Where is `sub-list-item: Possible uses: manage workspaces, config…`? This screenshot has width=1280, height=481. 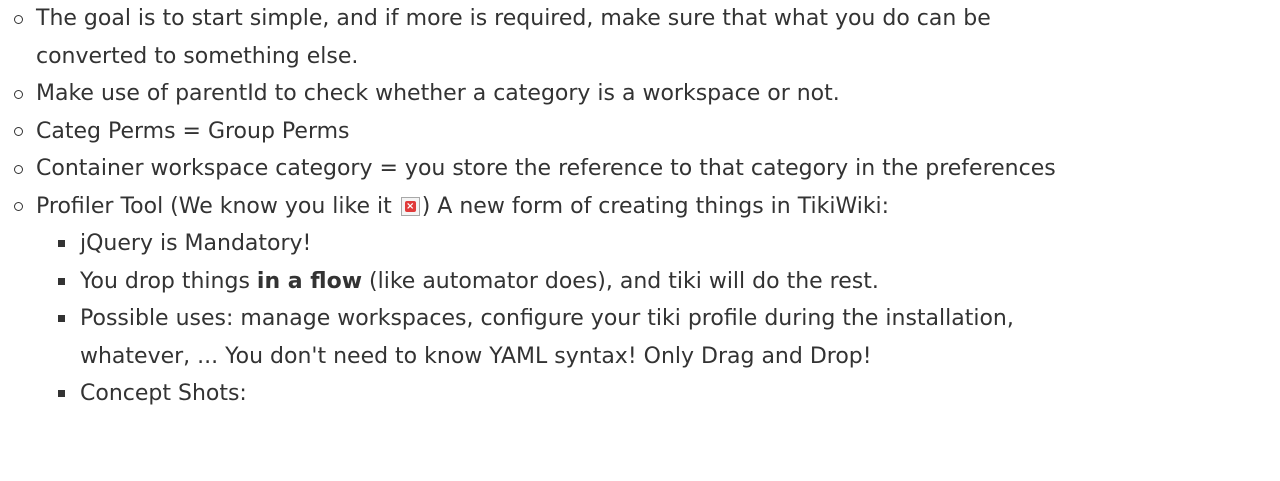
sub-list-item: Possible uses: manage workspaces, config… is located at coordinates (669, 337).